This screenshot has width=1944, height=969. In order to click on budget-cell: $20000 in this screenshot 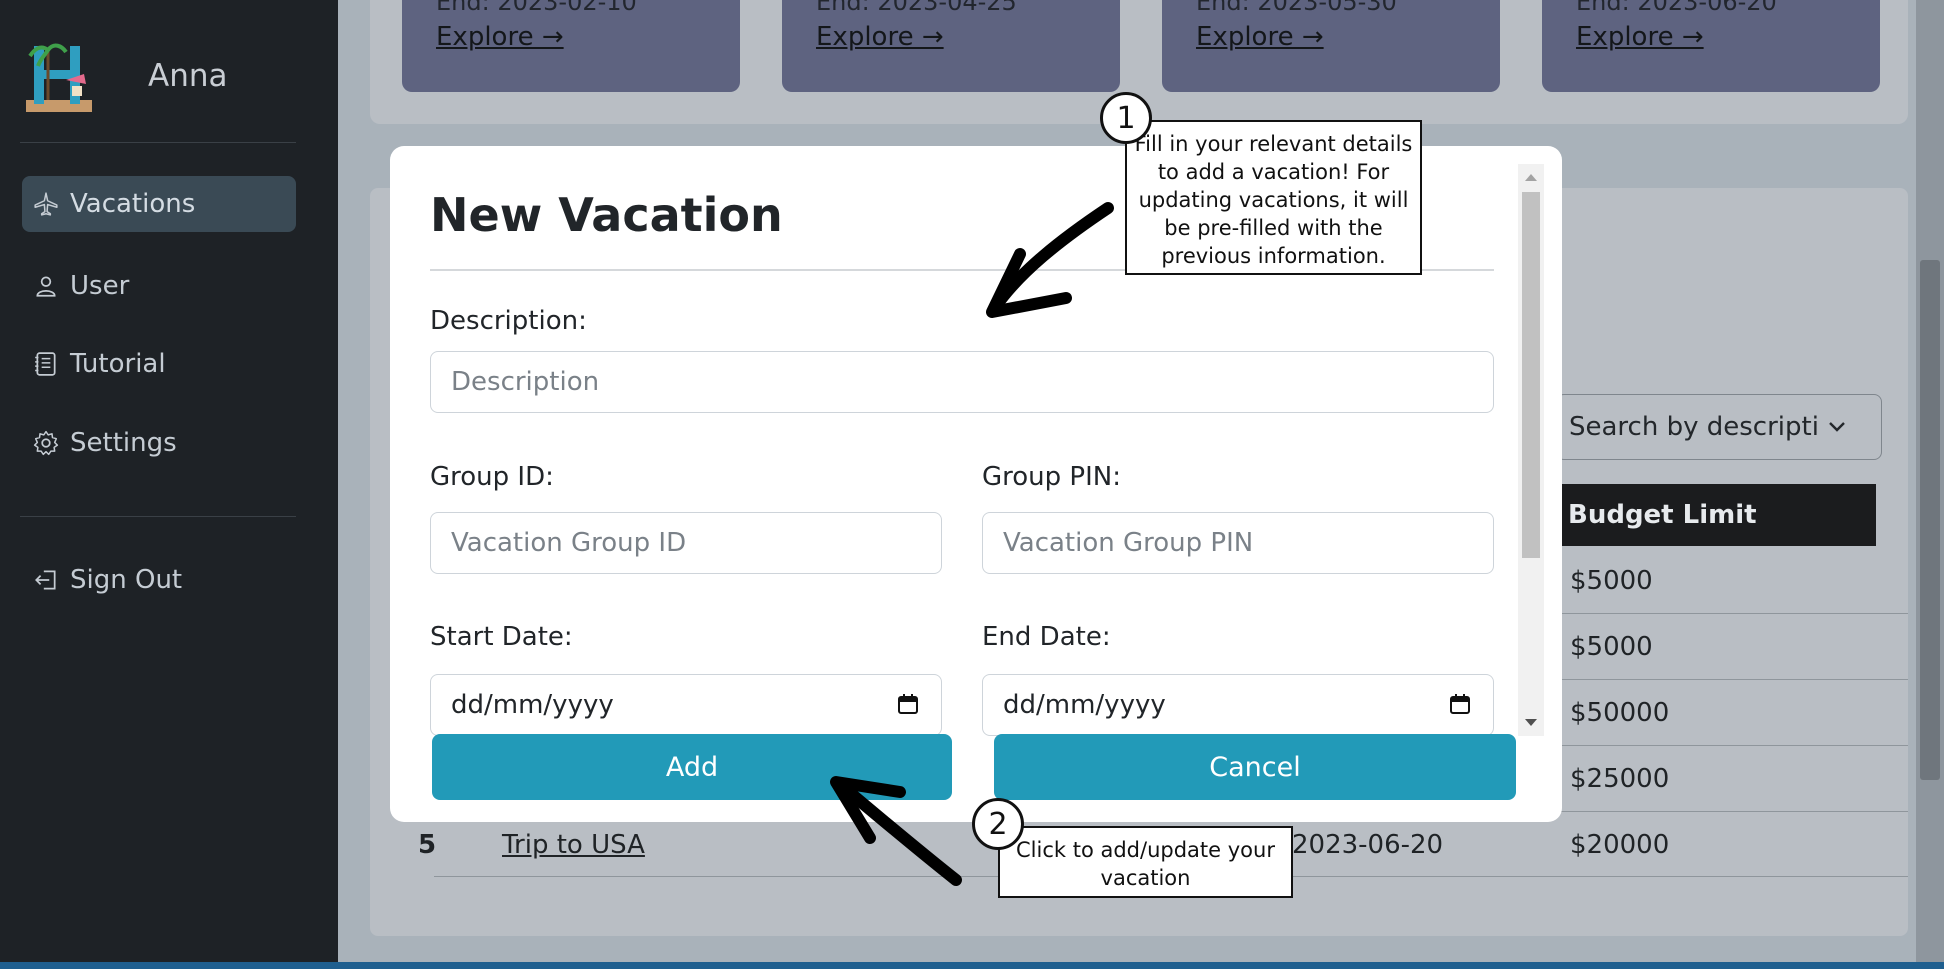, I will do `click(1620, 845)`.